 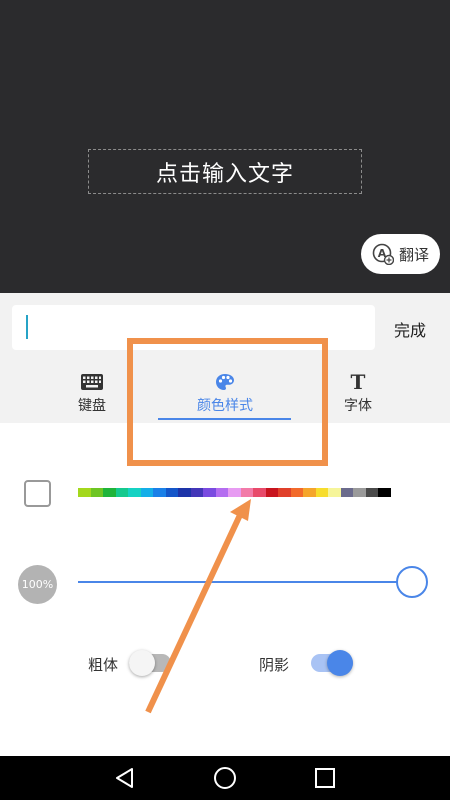 I want to click on opacity-label: 100%, so click(x=37, y=584).